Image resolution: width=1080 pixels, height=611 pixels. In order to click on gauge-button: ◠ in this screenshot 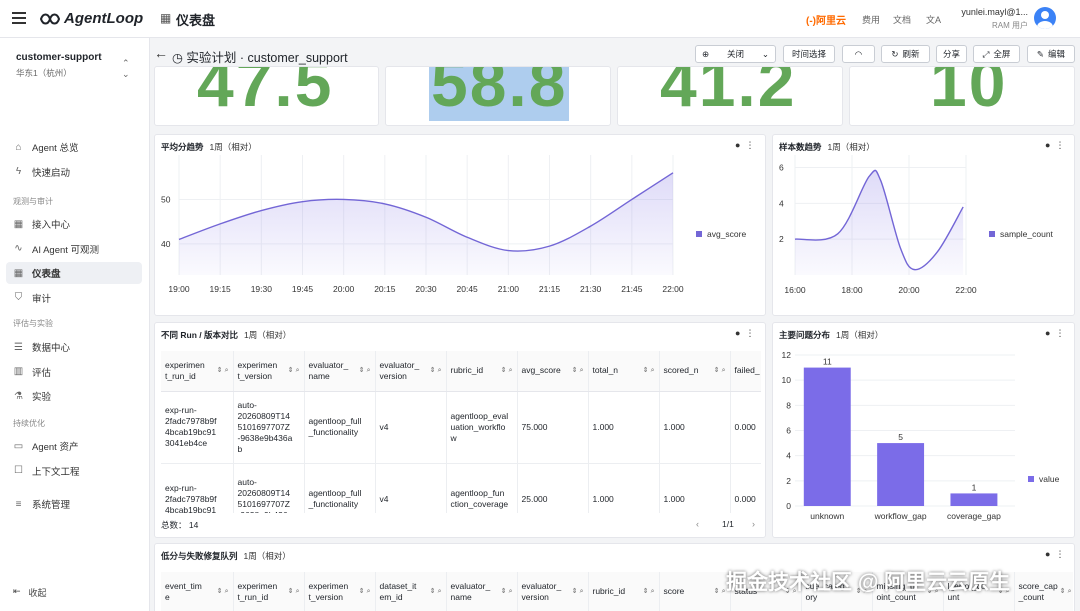, I will do `click(858, 54)`.